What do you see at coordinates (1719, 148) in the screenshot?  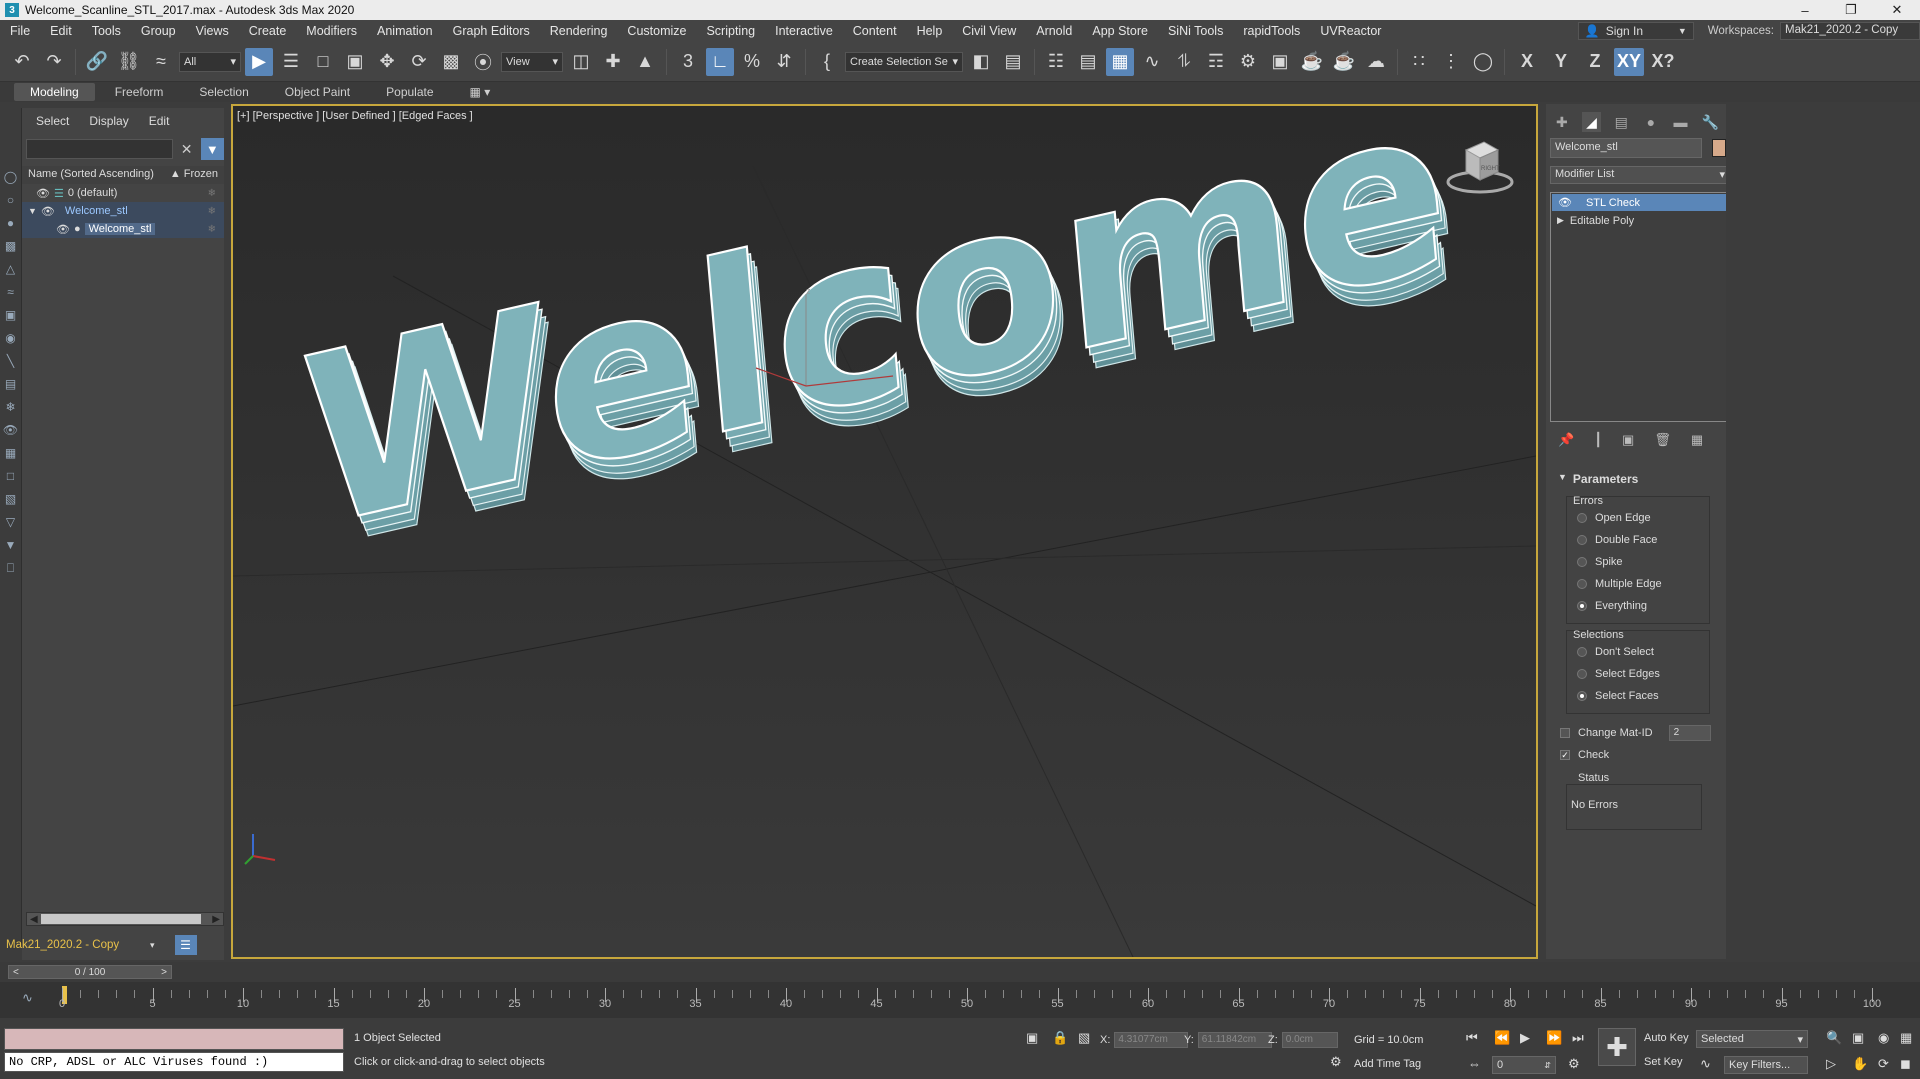 I see `object-color-swatch` at bounding box center [1719, 148].